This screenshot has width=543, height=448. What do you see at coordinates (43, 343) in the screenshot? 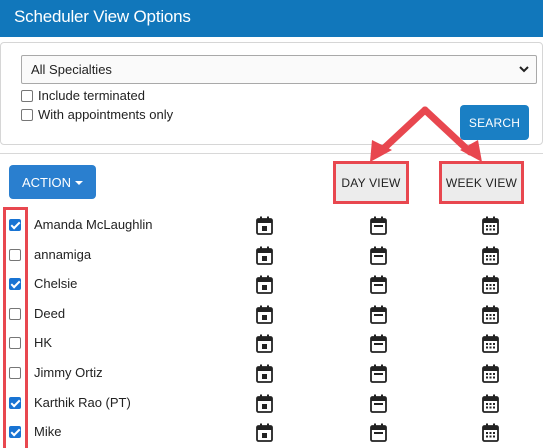
I see `provider-name: HK` at bounding box center [43, 343].